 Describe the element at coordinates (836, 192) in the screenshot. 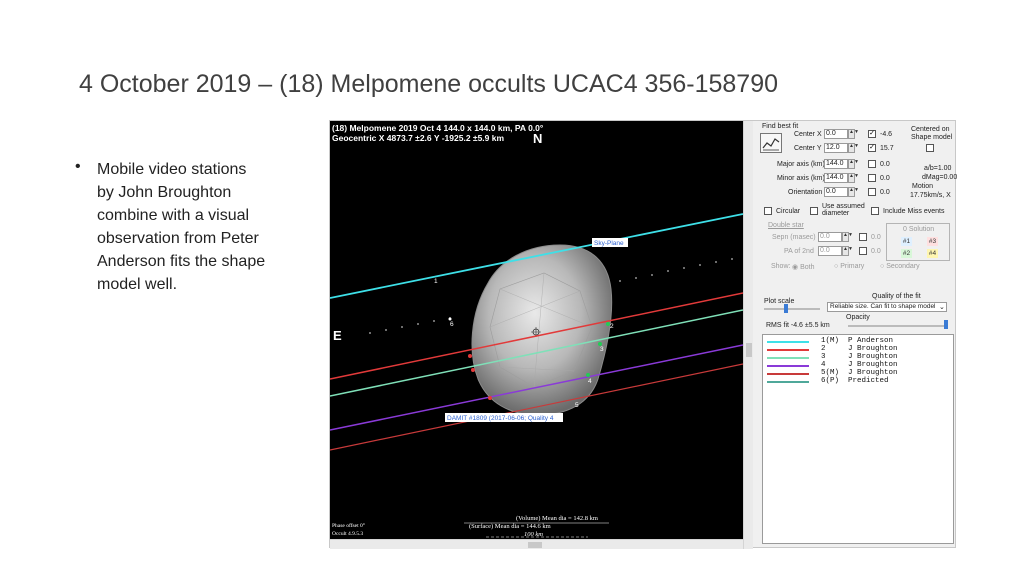

I see `orientation-input: 0.0` at that location.